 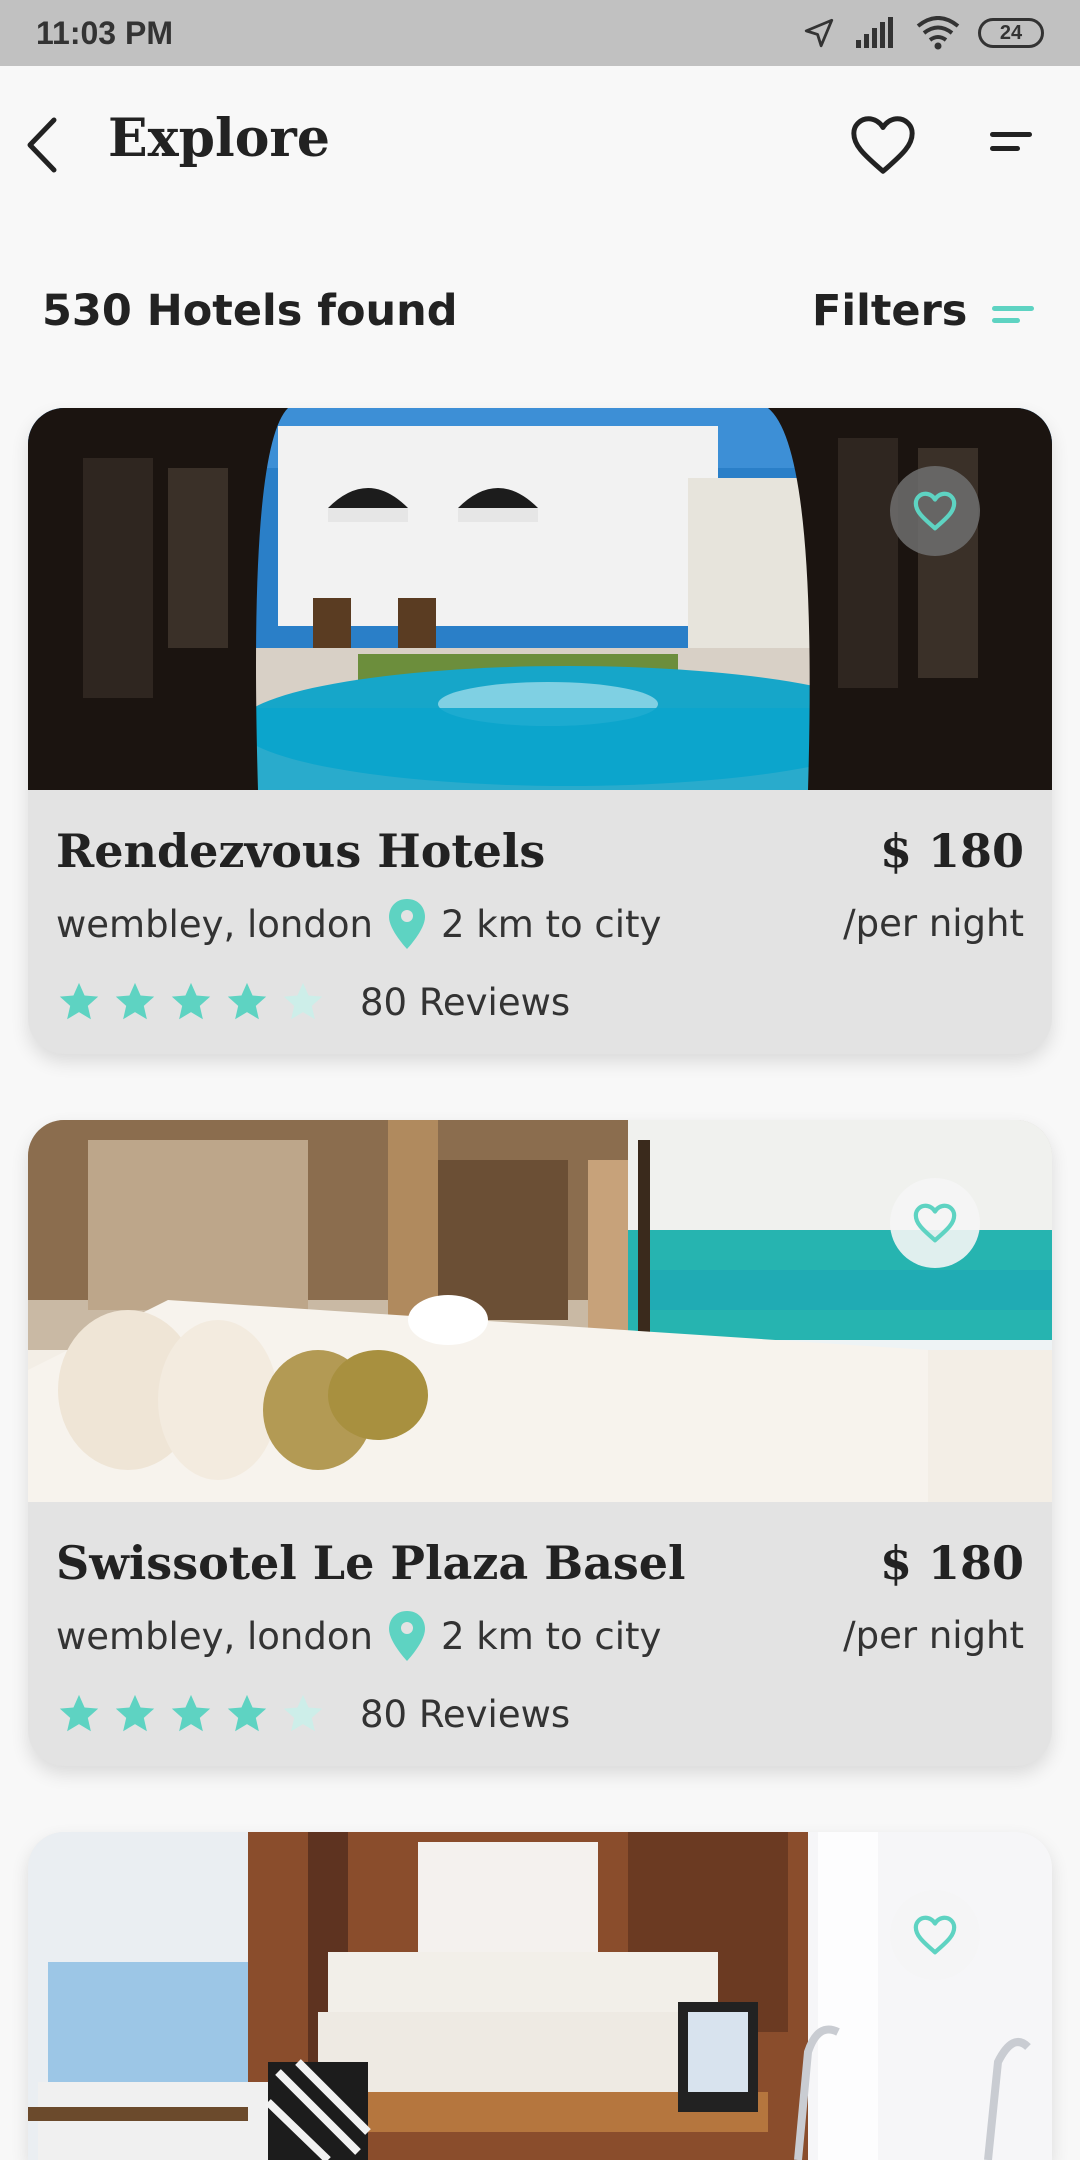 What do you see at coordinates (219, 138) in the screenshot?
I see `page-title: Explore` at bounding box center [219, 138].